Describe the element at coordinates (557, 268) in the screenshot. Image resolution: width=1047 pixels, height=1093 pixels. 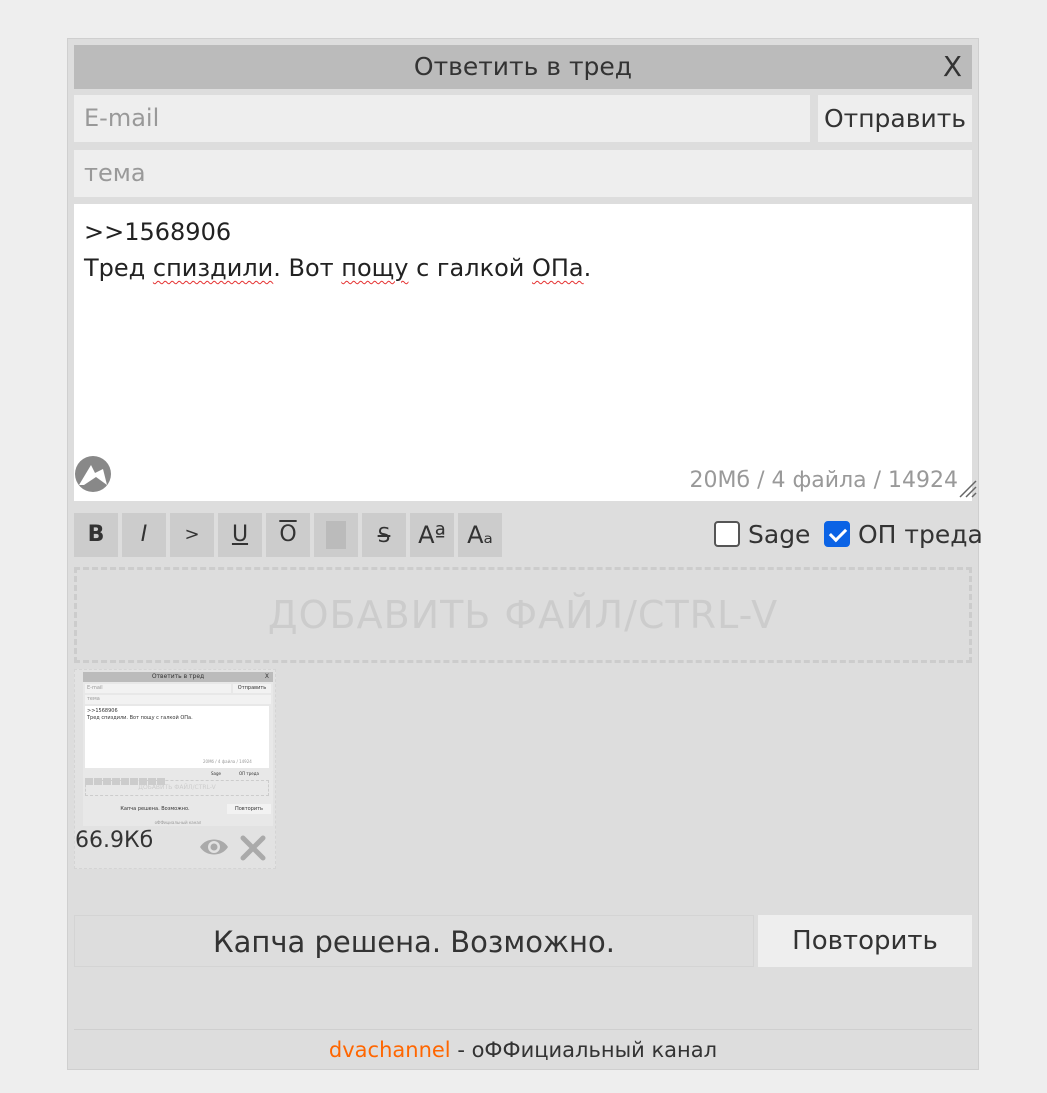
I see `misspelled-word: ОПа` at that location.